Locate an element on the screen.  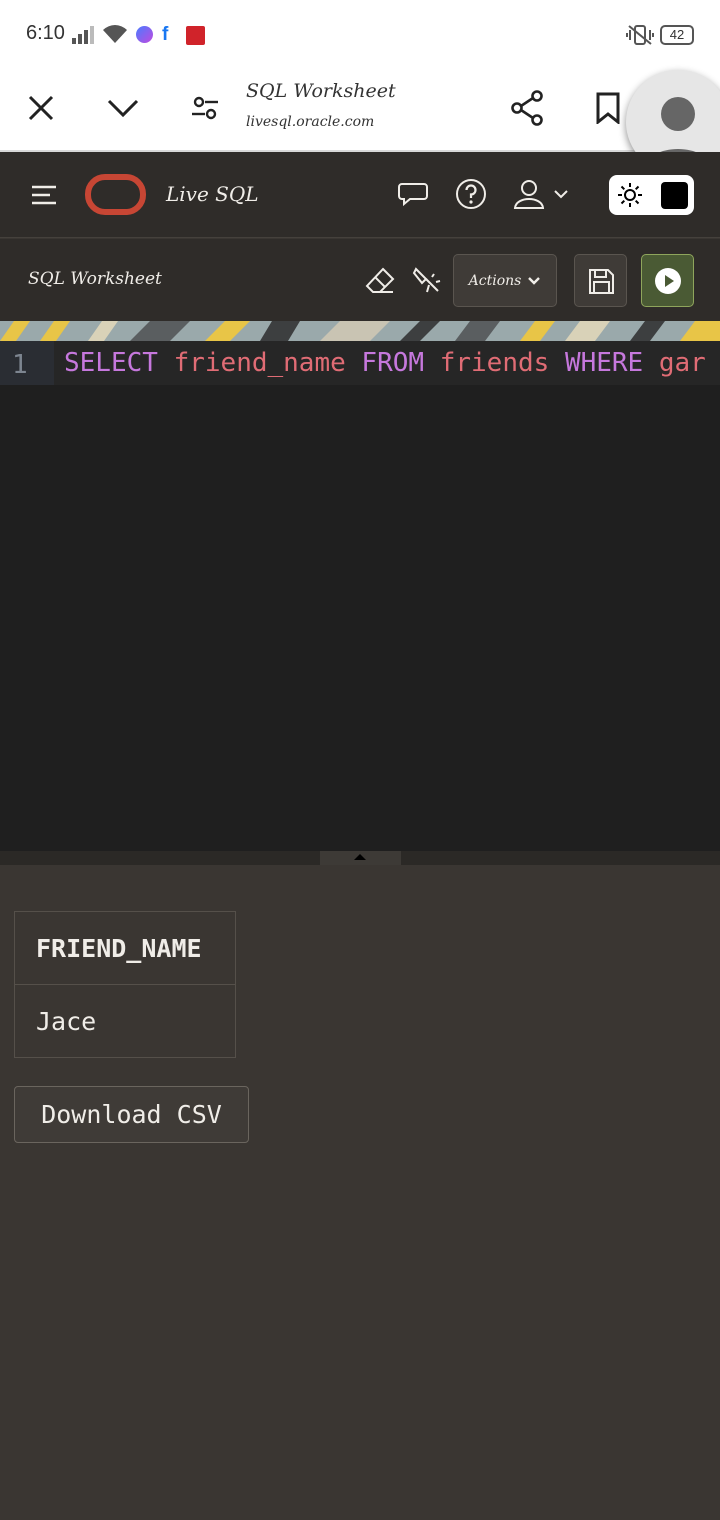
table-cell: Jace is located at coordinates (66, 1021).